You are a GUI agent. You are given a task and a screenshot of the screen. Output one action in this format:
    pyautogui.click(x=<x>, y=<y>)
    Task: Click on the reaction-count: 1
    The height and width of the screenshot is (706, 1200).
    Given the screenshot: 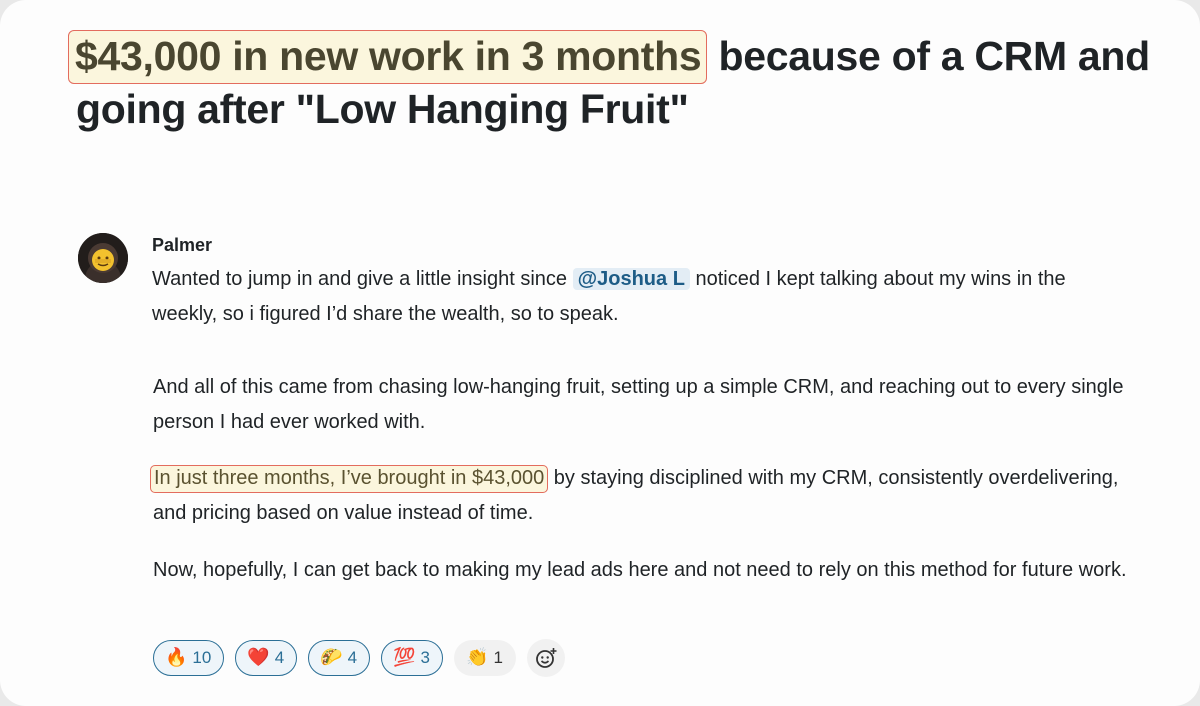 What is the action you would take?
    pyautogui.click(x=498, y=657)
    